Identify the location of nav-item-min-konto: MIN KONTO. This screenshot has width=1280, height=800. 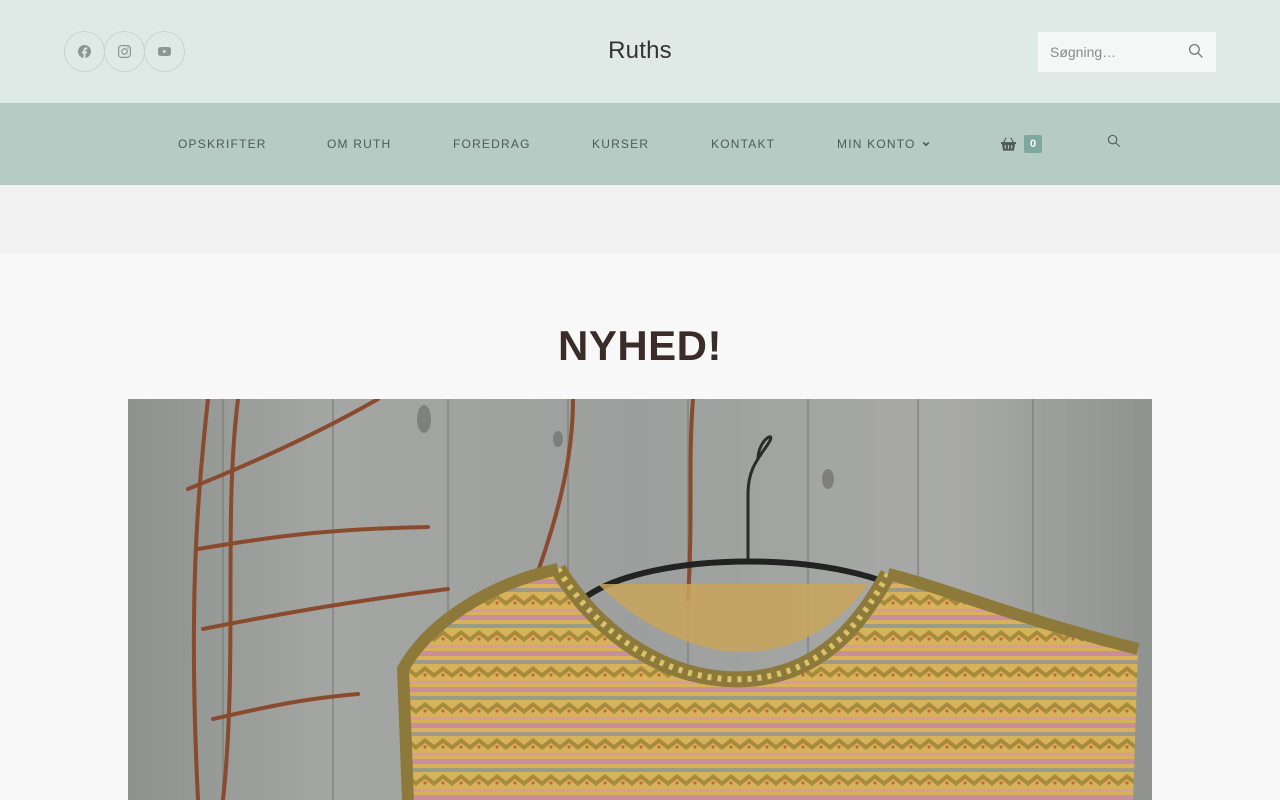
(883, 144).